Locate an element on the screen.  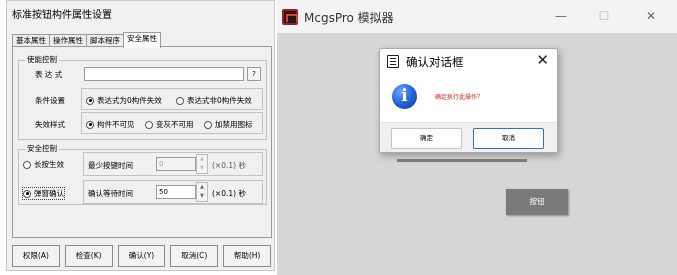
invalid-style-gray: 变灰不可用 is located at coordinates (169, 124).